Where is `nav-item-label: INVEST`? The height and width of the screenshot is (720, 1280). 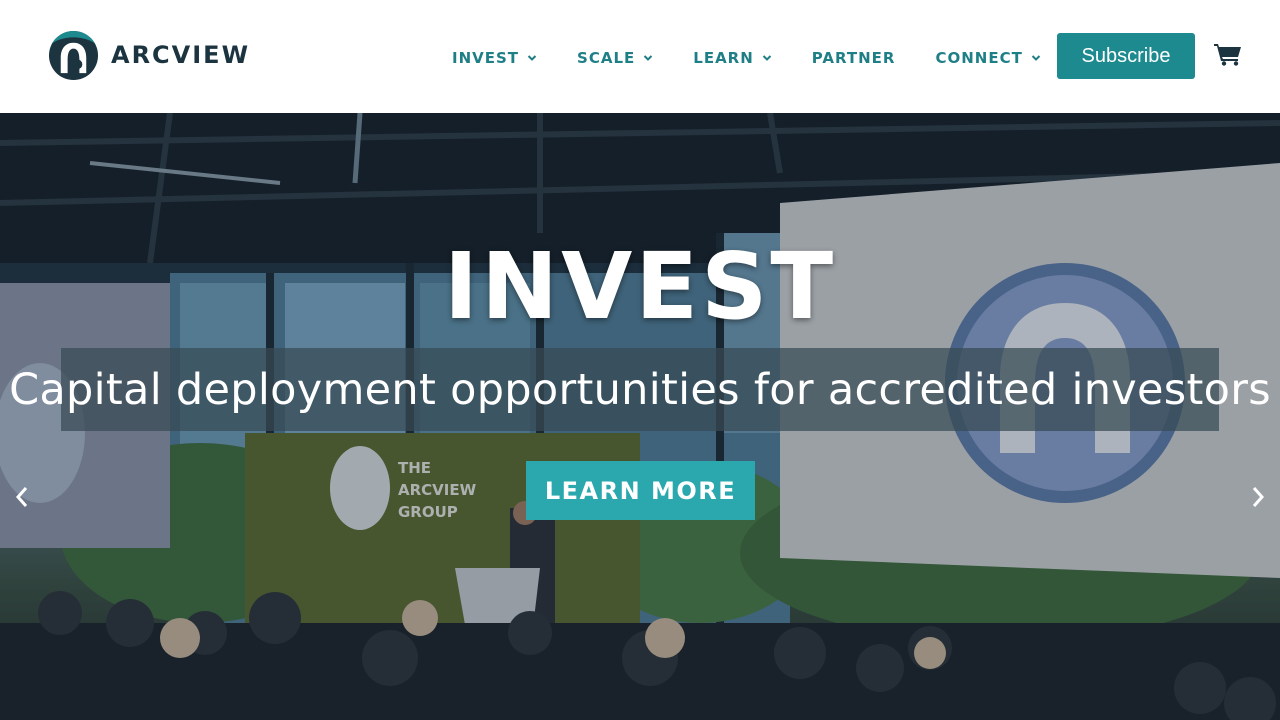 nav-item-label: INVEST is located at coordinates (486, 58).